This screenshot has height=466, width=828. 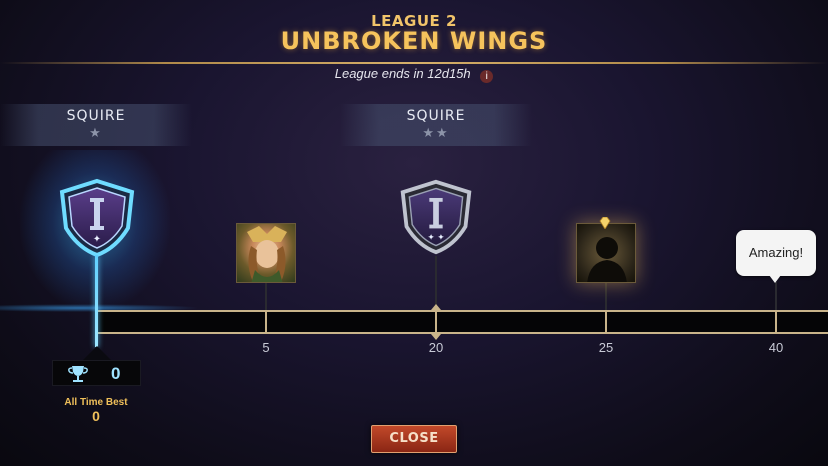 What do you see at coordinates (436, 132) in the screenshot?
I see `rank-stars: ★★` at bounding box center [436, 132].